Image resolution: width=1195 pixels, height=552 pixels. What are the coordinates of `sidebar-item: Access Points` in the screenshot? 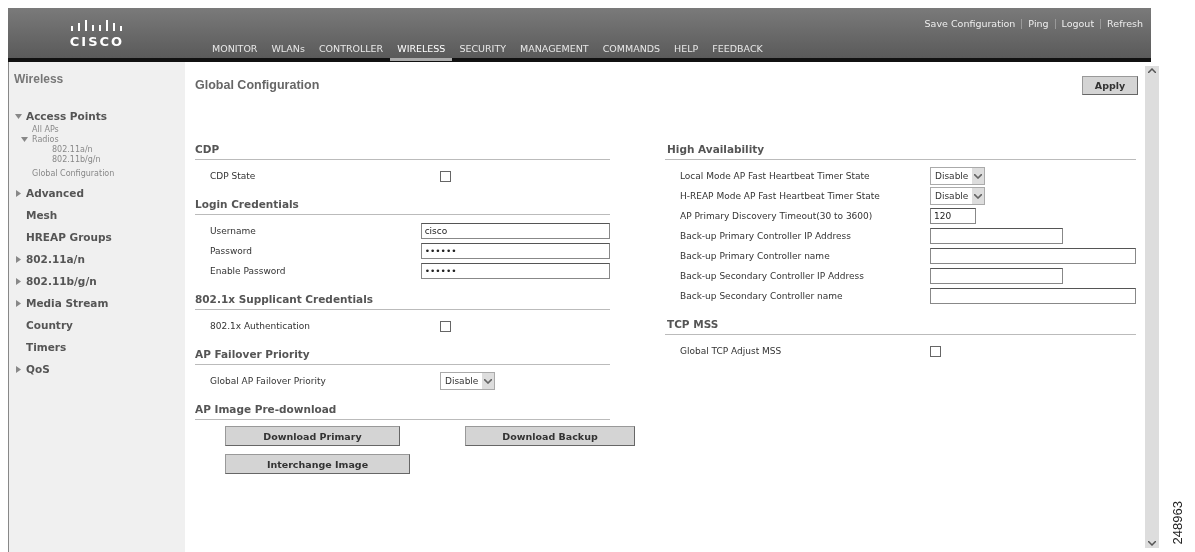 It's located at (67, 116).